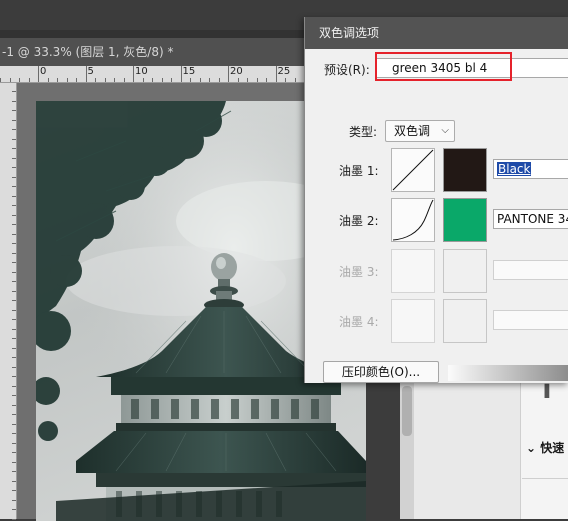 The image size is (568, 521). I want to click on ink-3-name, so click(530, 270).